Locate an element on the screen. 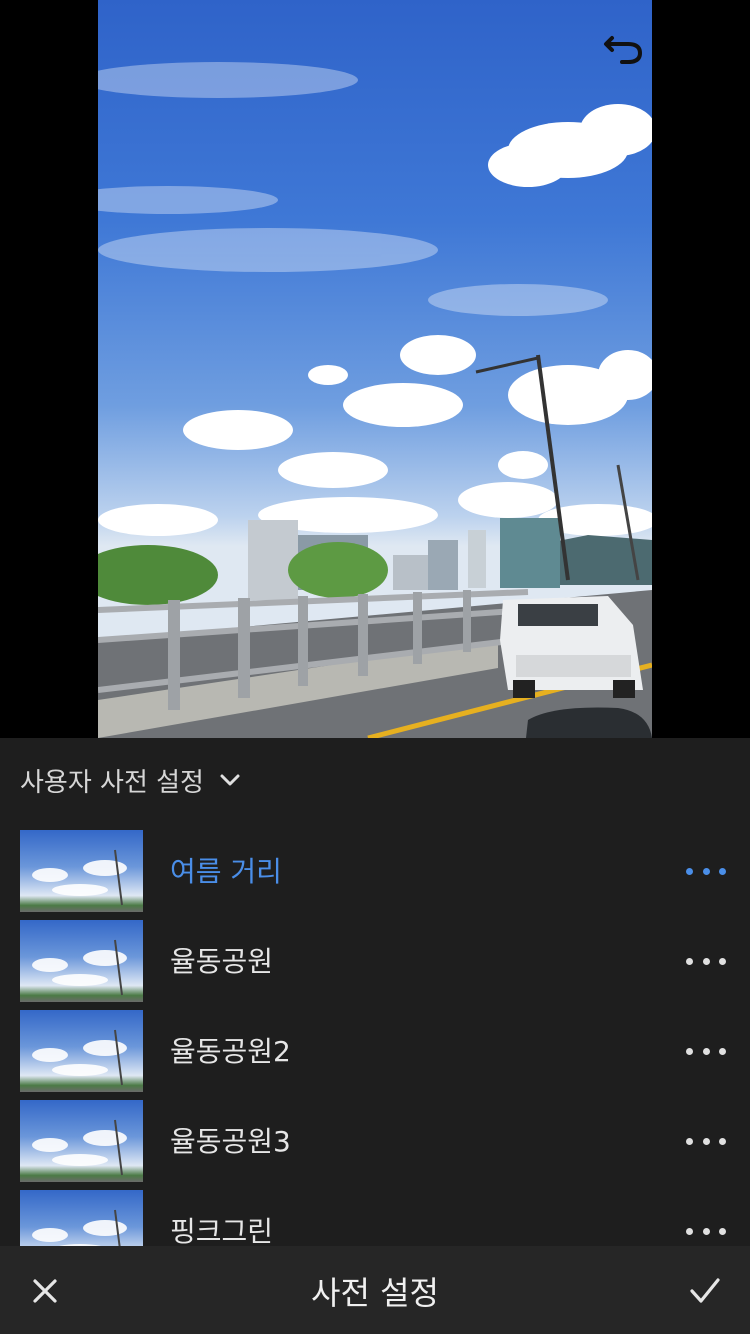  preset-item: 율동공원 is located at coordinates (375, 965).